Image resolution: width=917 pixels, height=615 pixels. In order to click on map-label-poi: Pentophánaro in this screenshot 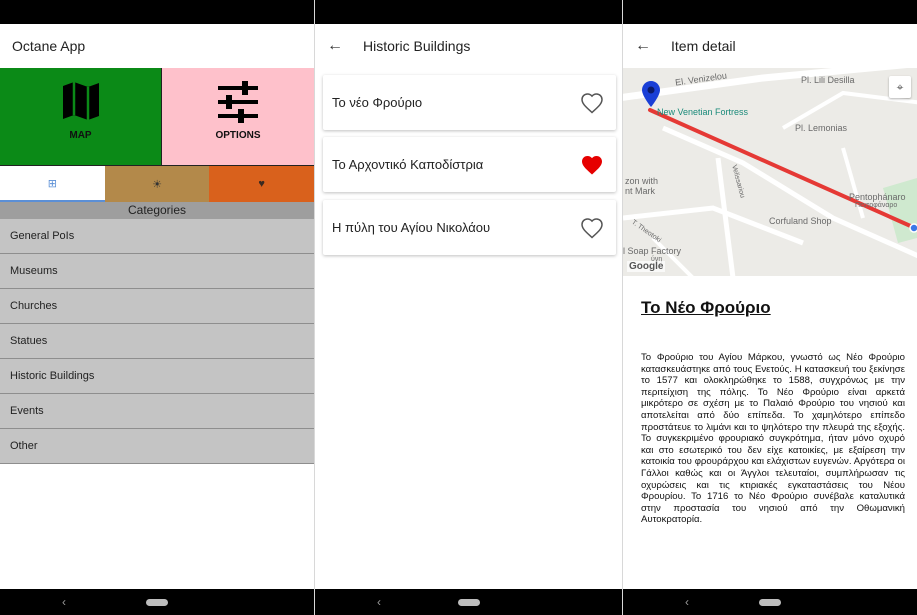, I will do `click(877, 197)`.